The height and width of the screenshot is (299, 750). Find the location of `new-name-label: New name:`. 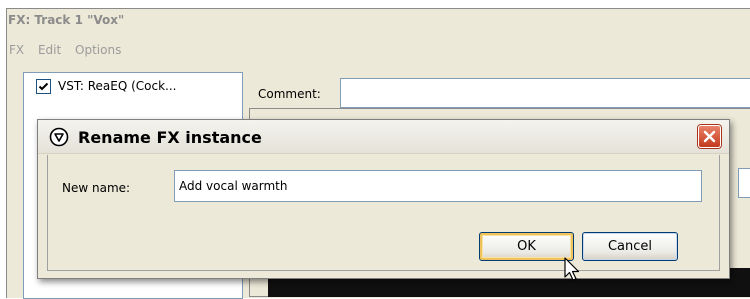

new-name-label: New name: is located at coordinates (96, 188).